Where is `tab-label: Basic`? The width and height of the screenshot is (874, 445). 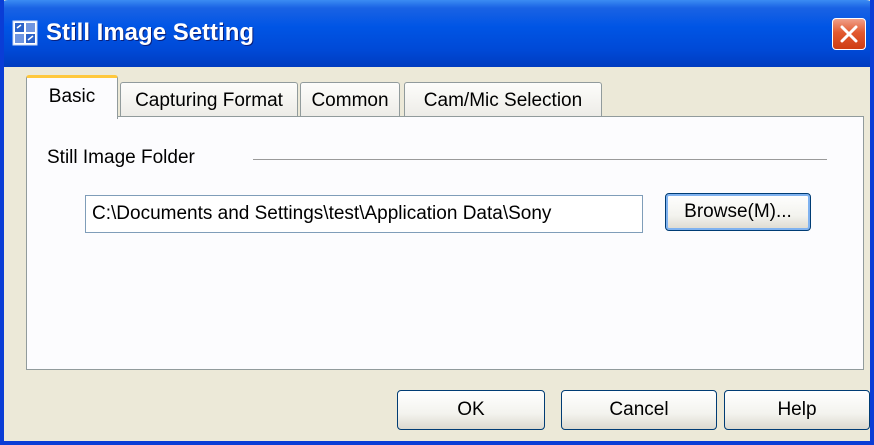
tab-label: Basic is located at coordinates (72, 96).